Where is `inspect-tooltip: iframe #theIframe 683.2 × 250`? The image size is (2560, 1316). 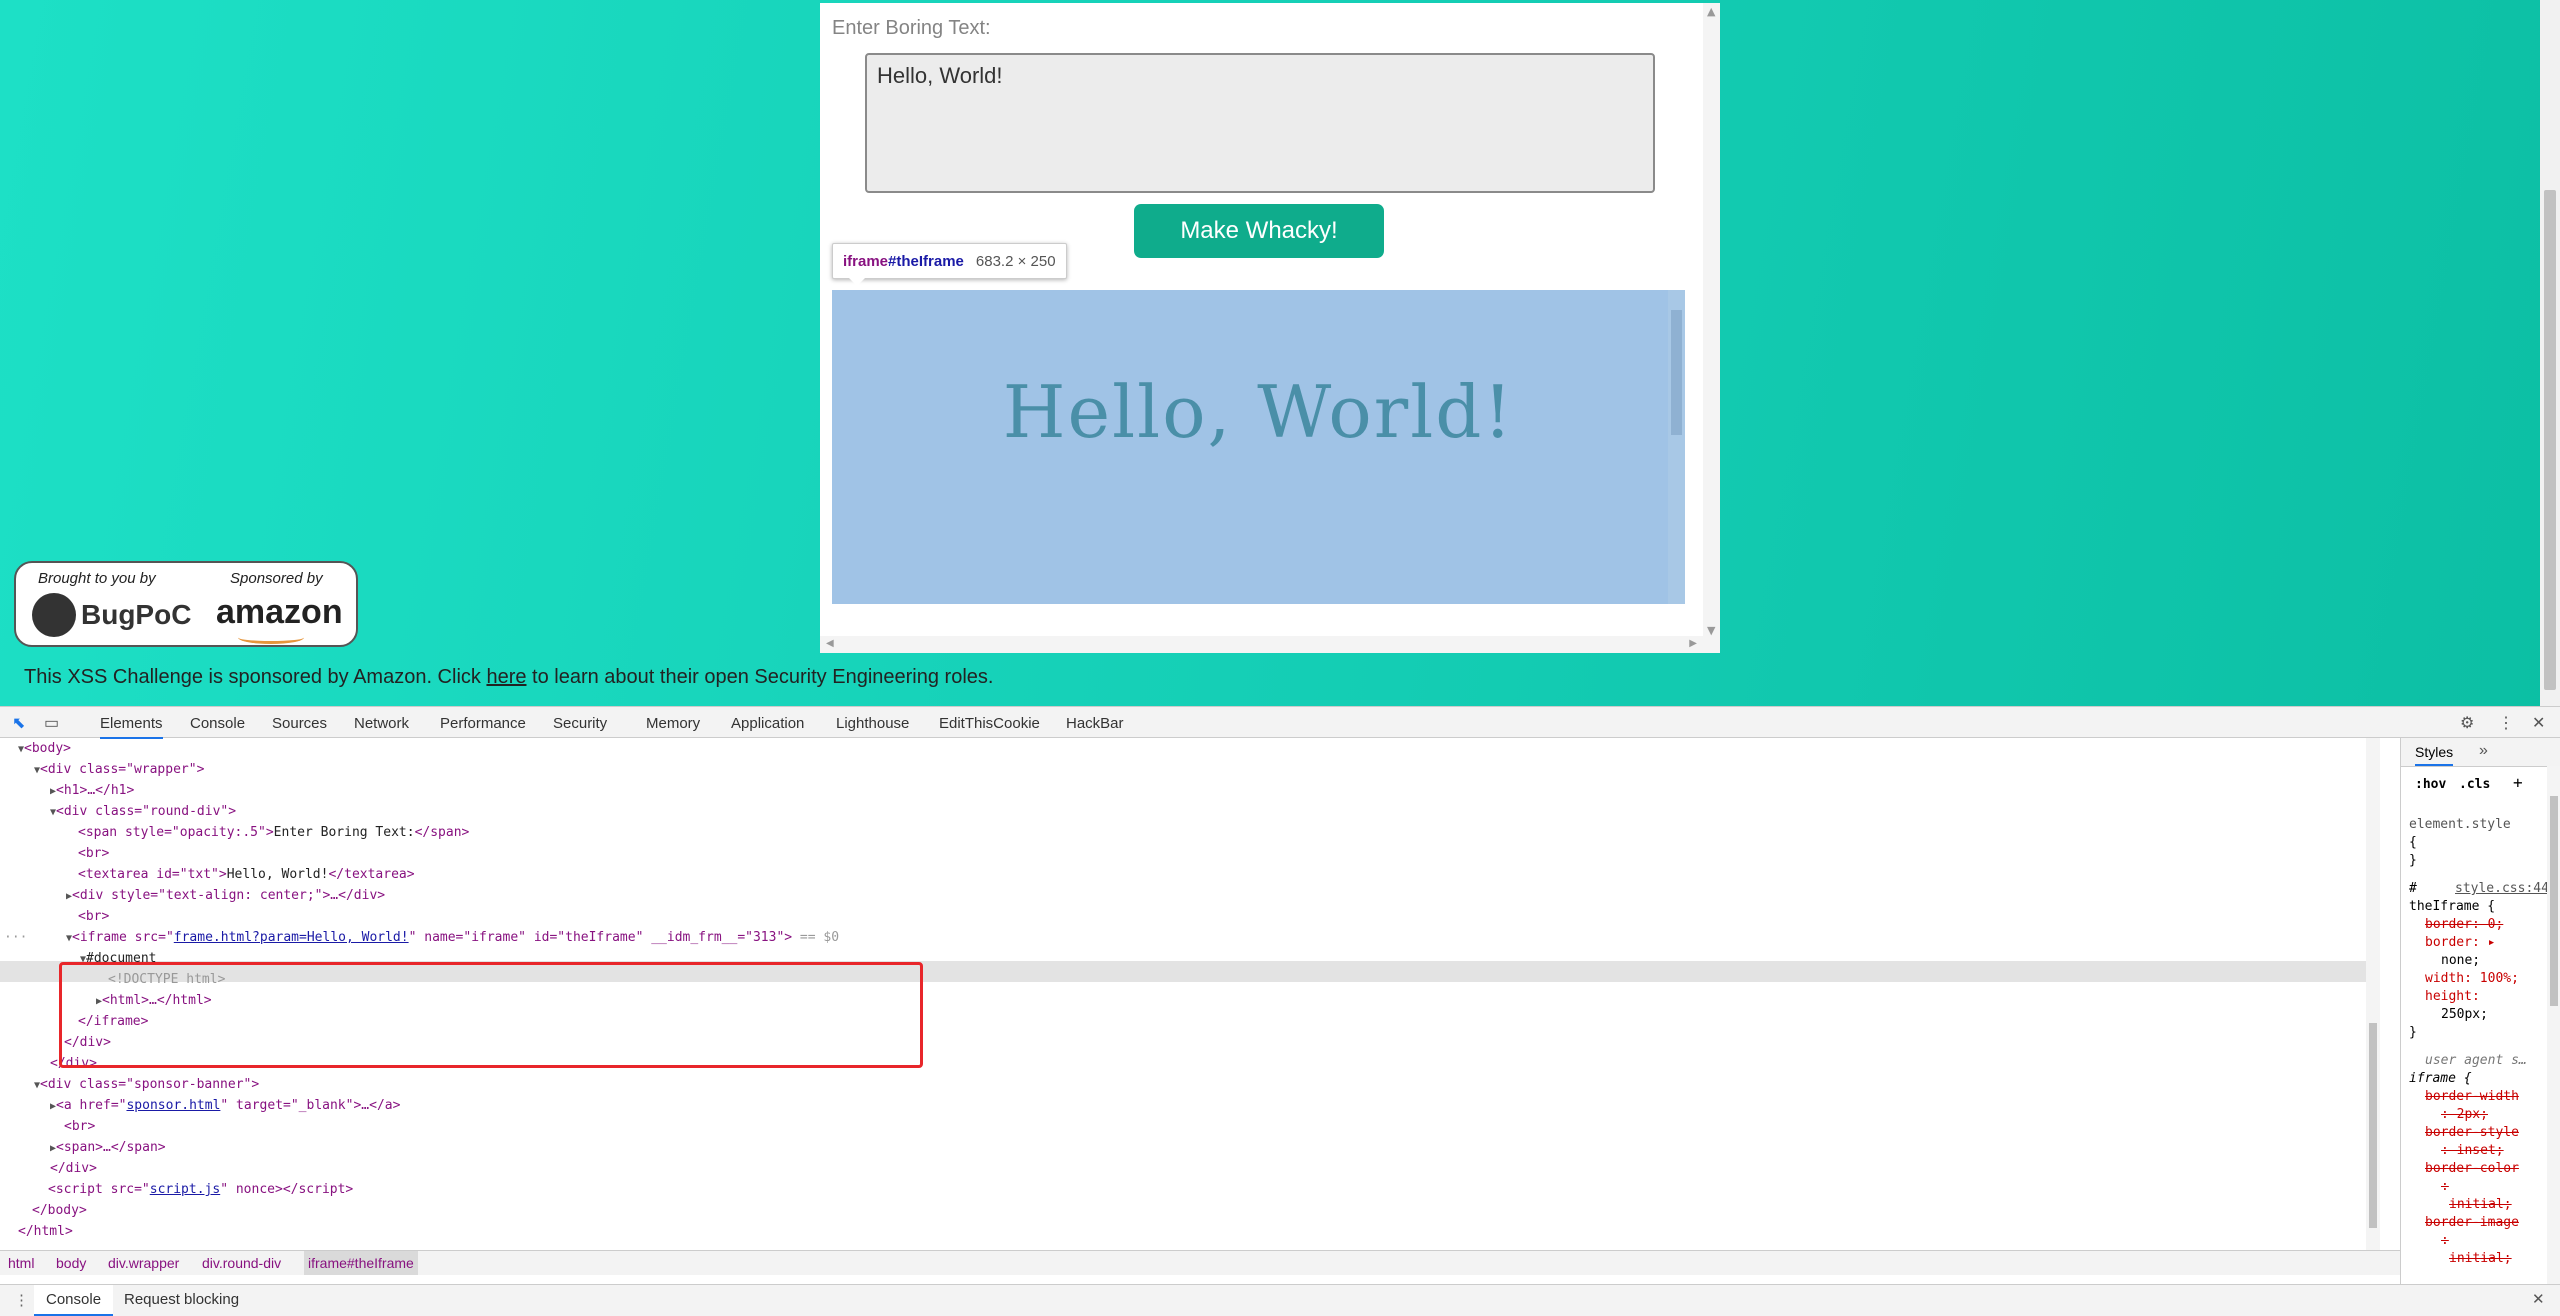
inspect-tooltip: iframe #theIframe 683.2 × 250 is located at coordinates (949, 264).